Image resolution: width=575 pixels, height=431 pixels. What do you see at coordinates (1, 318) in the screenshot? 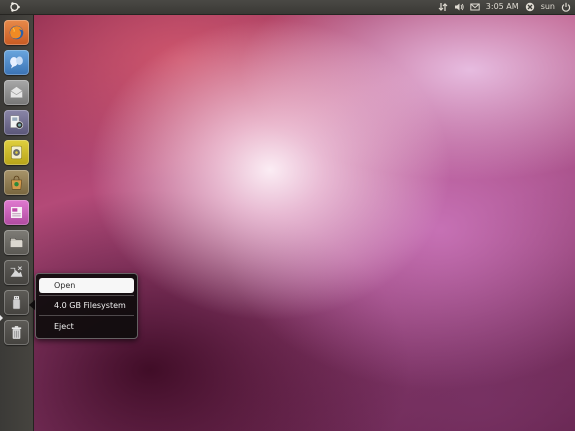
I see `running-indicator-icon` at bounding box center [1, 318].